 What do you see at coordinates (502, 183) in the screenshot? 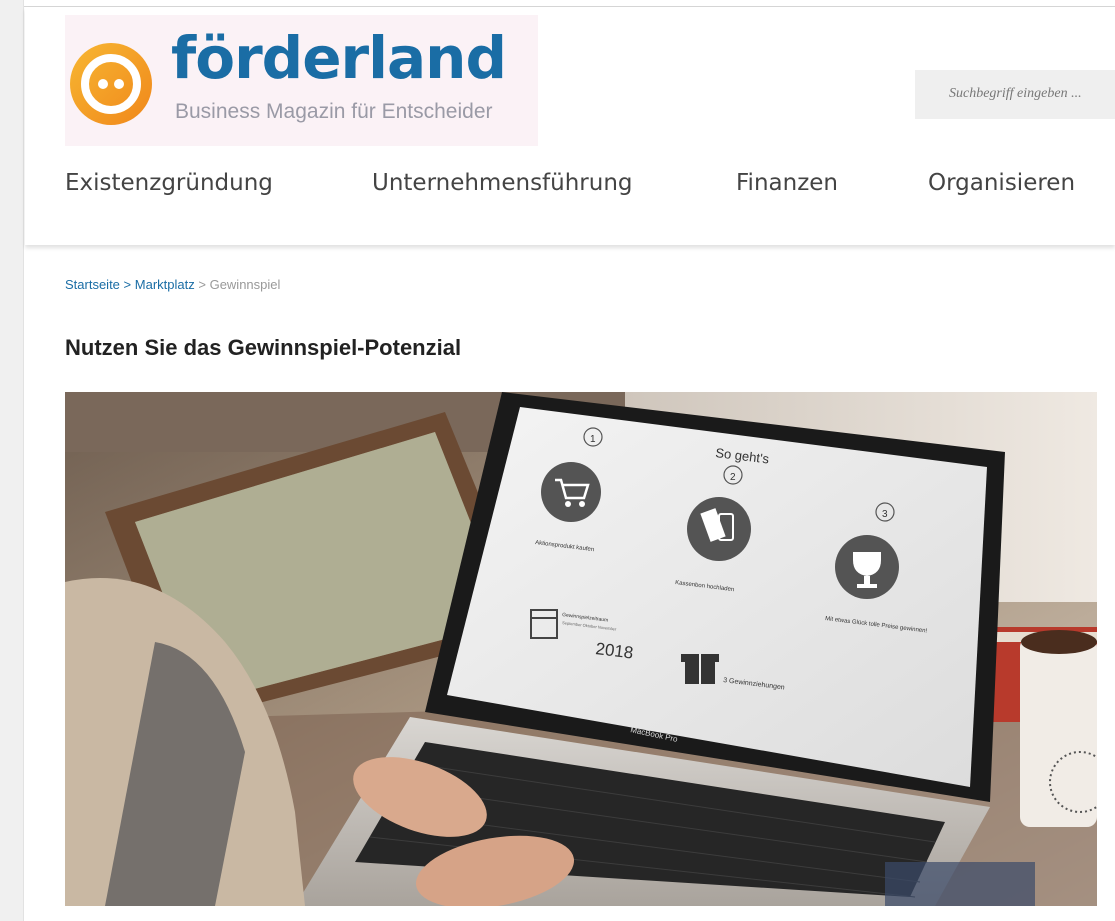
I see `nav-item-unternehmensfuehrung: Unternehmensführung` at bounding box center [502, 183].